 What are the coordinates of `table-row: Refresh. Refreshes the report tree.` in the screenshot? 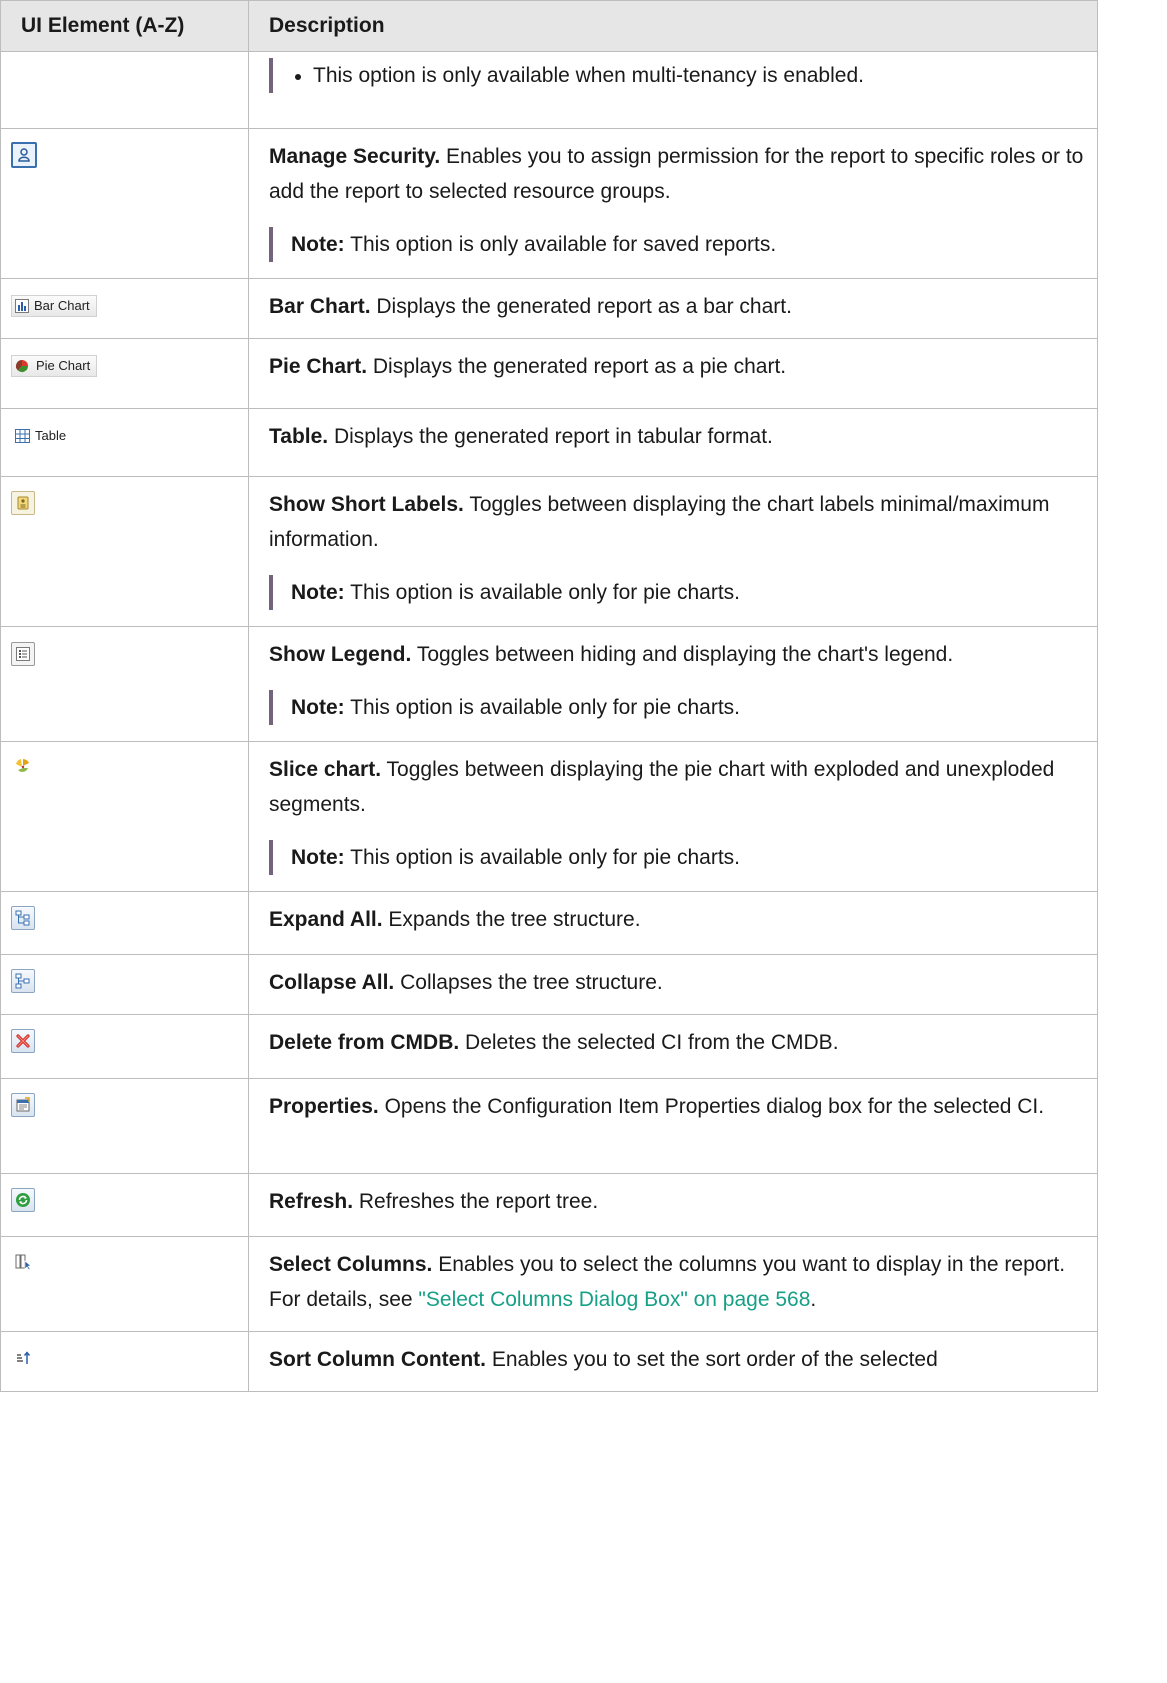 It's located at (549, 1205).